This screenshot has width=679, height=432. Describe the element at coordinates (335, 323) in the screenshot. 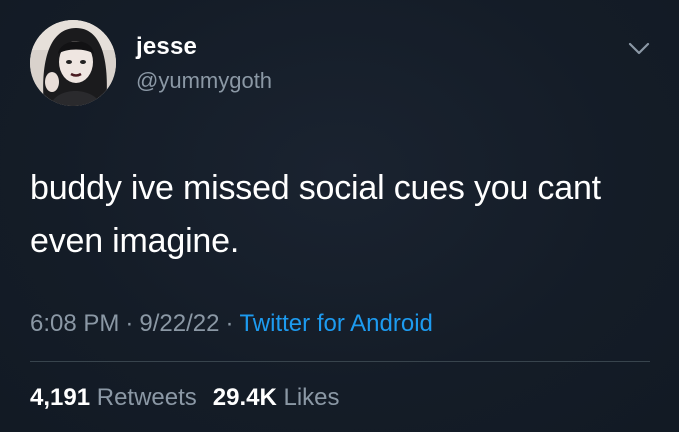

I see `tweet-source-link: Twitter for Android` at that location.